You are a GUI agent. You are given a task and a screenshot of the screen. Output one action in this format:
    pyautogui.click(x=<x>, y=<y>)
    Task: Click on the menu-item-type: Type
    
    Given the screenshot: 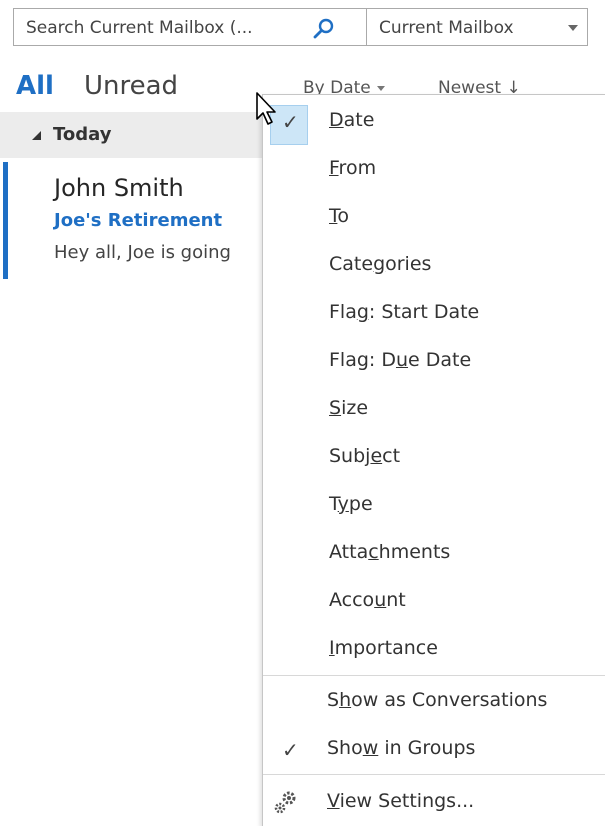 What is the action you would take?
    pyautogui.click(x=351, y=504)
    